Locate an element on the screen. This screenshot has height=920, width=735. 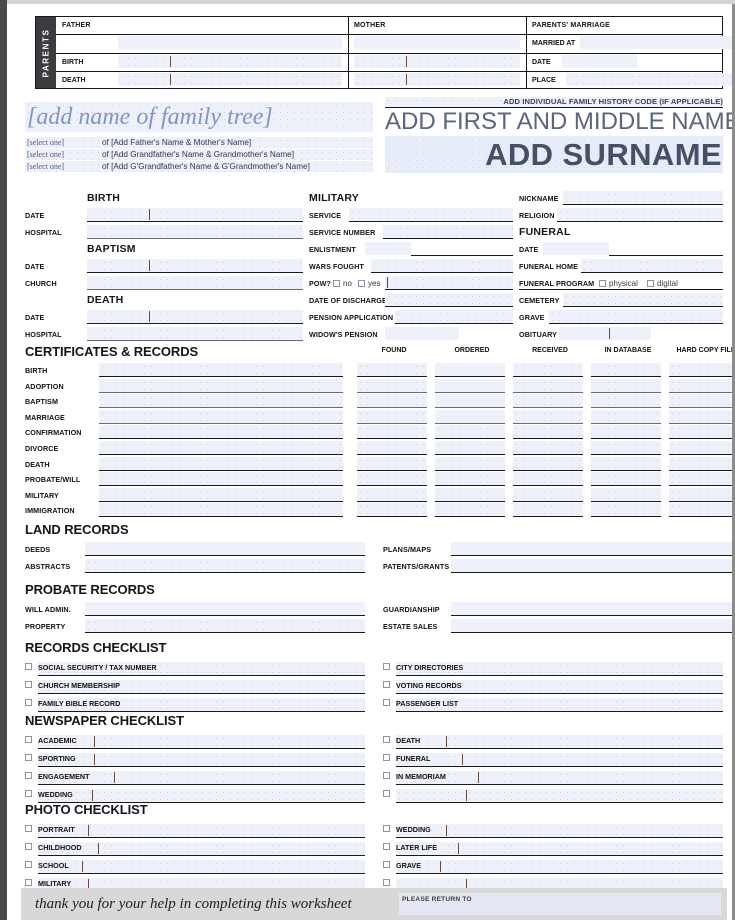
widows-pension-input is located at coordinates (422, 333).